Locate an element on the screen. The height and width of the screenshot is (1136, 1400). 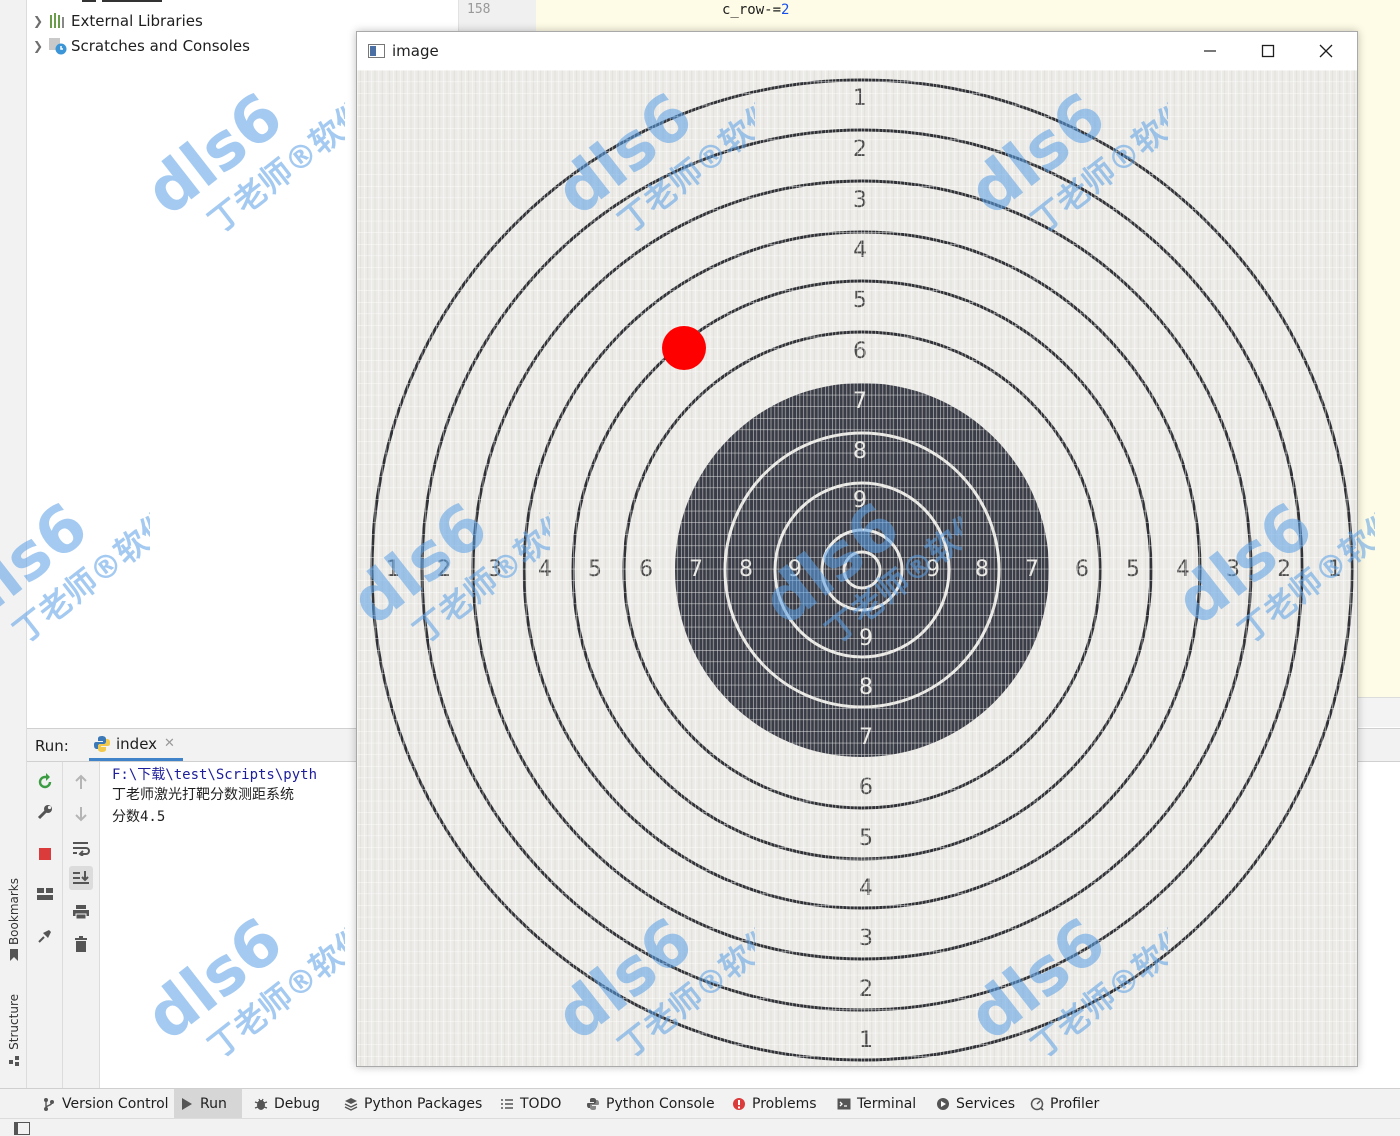
rerun-button is located at coordinates (45, 782).